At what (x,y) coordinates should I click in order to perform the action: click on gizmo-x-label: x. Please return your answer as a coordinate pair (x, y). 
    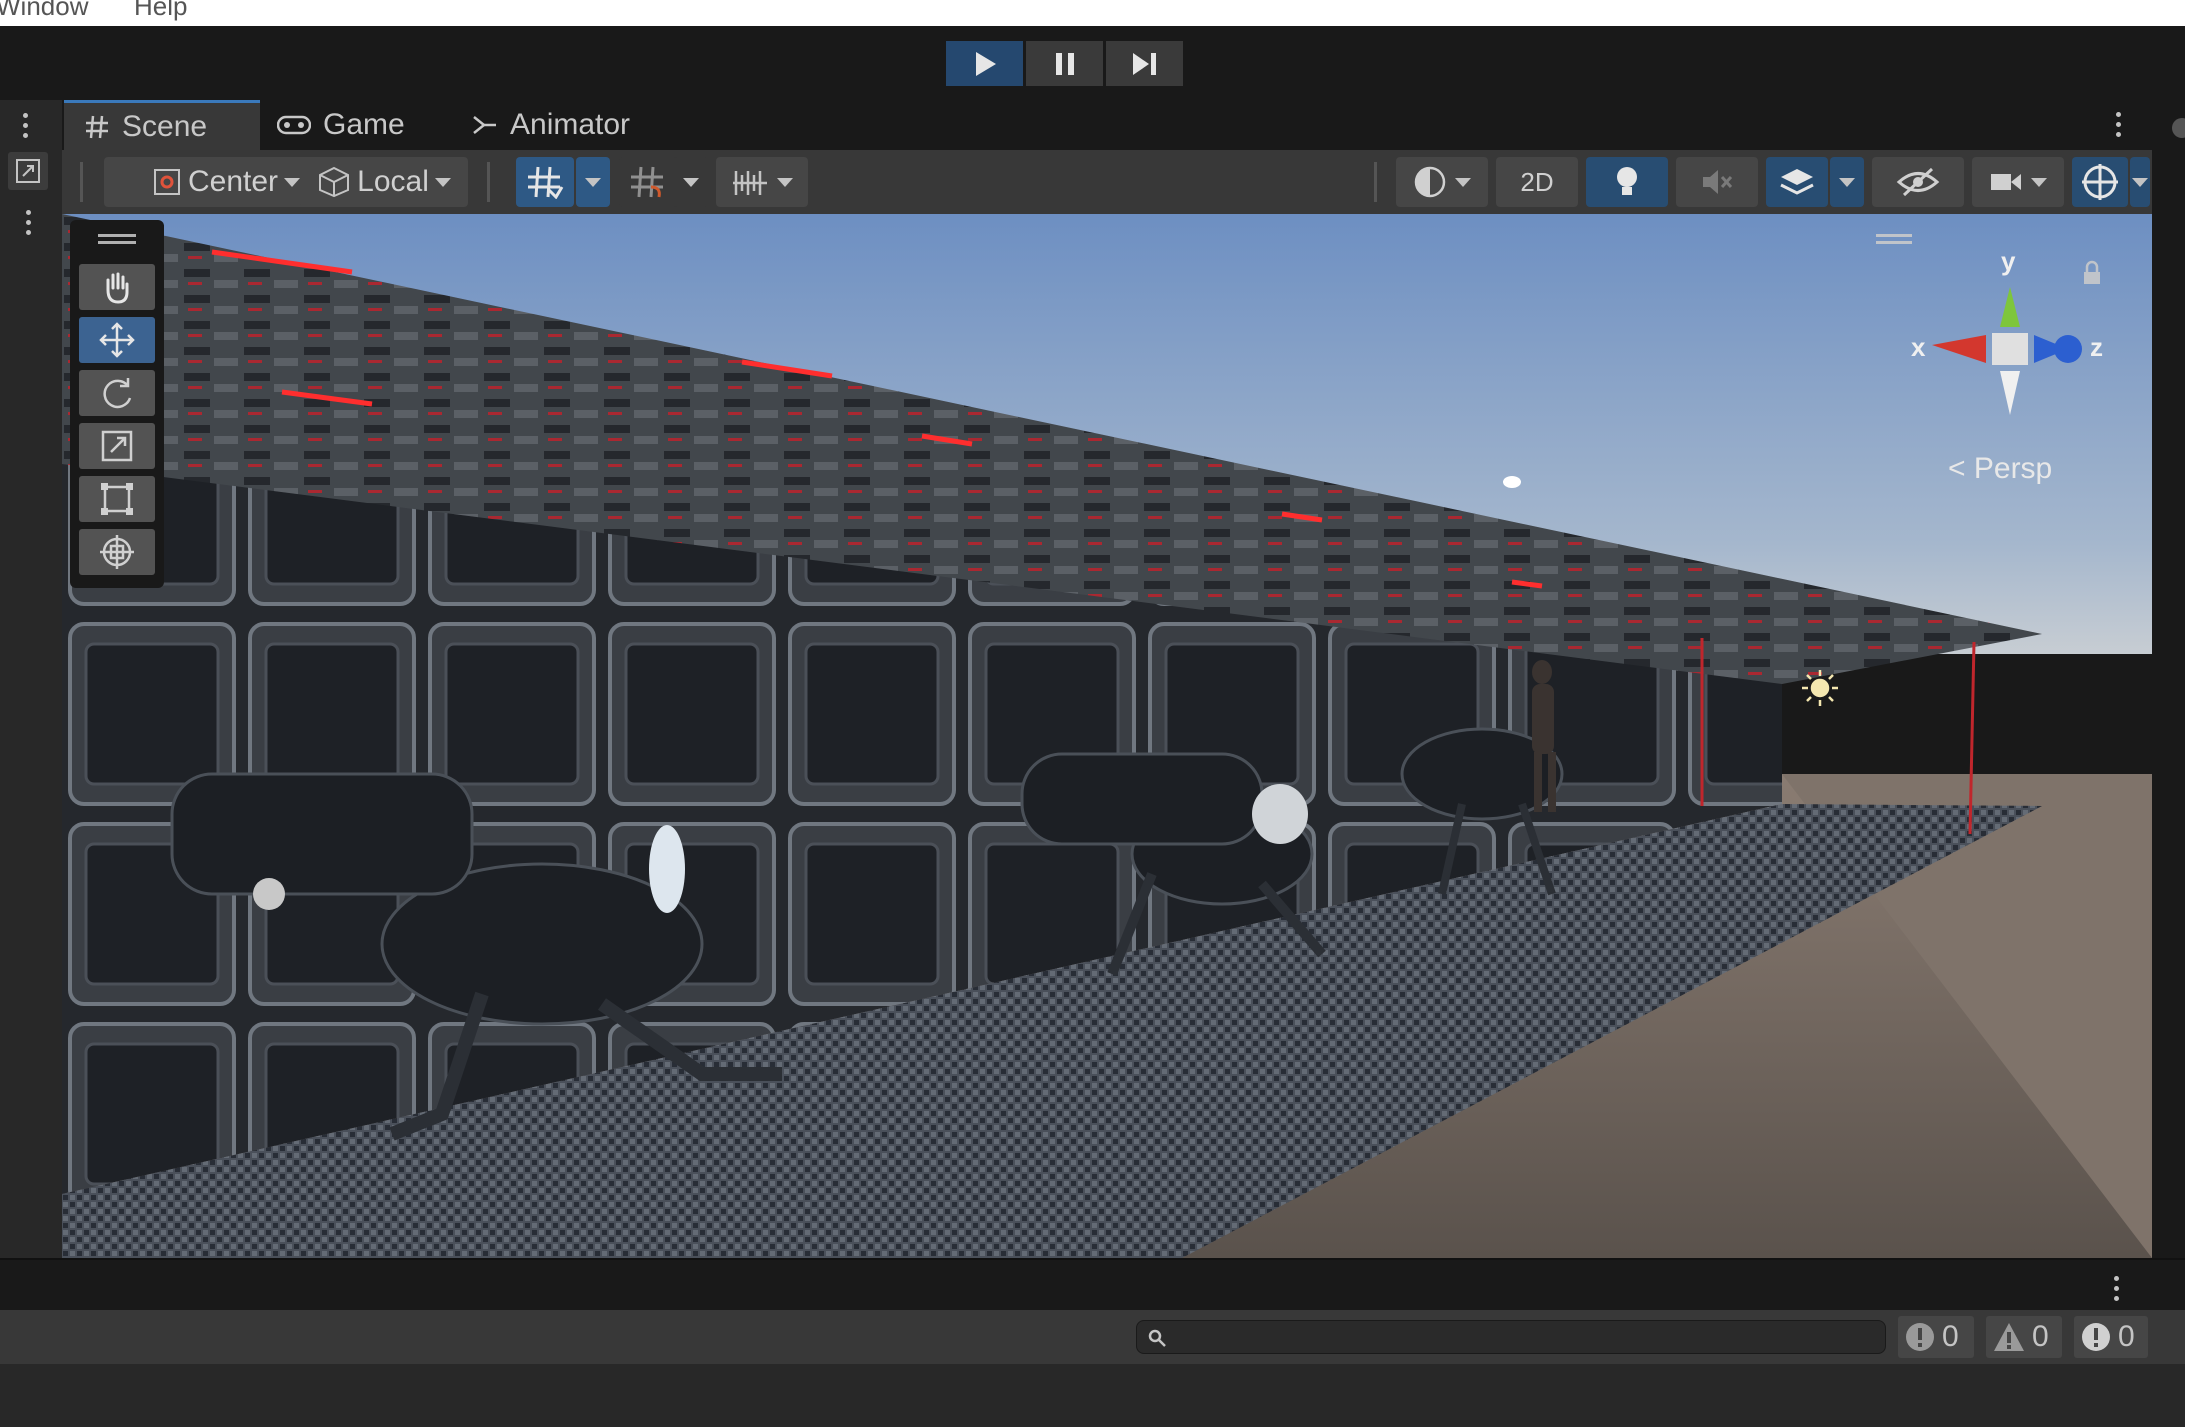
    Looking at the image, I should click on (1918, 347).